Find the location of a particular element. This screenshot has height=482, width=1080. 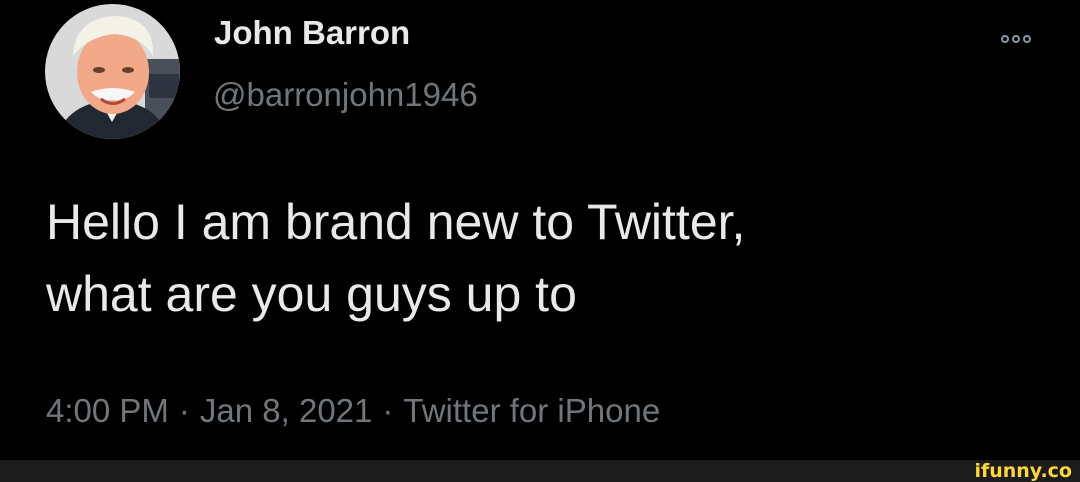

tweet-date: Jan 8, 2021 is located at coordinates (286, 410).